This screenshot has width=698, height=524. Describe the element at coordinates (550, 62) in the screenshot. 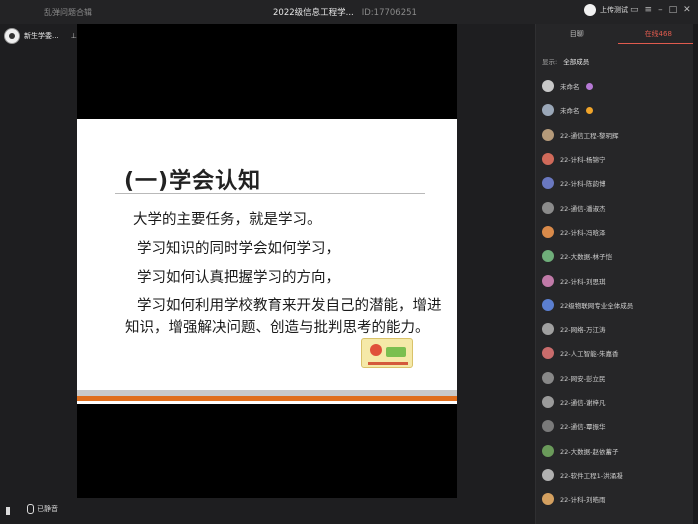

I see `filter-label: 显示:` at that location.